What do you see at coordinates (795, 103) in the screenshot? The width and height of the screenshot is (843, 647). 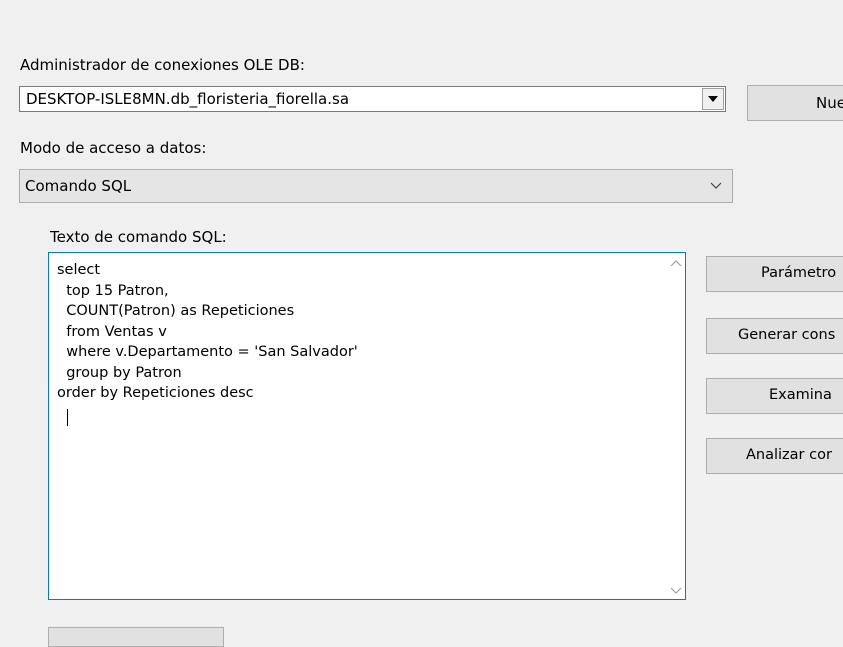 I see `new-connection-button: Nuev` at bounding box center [795, 103].